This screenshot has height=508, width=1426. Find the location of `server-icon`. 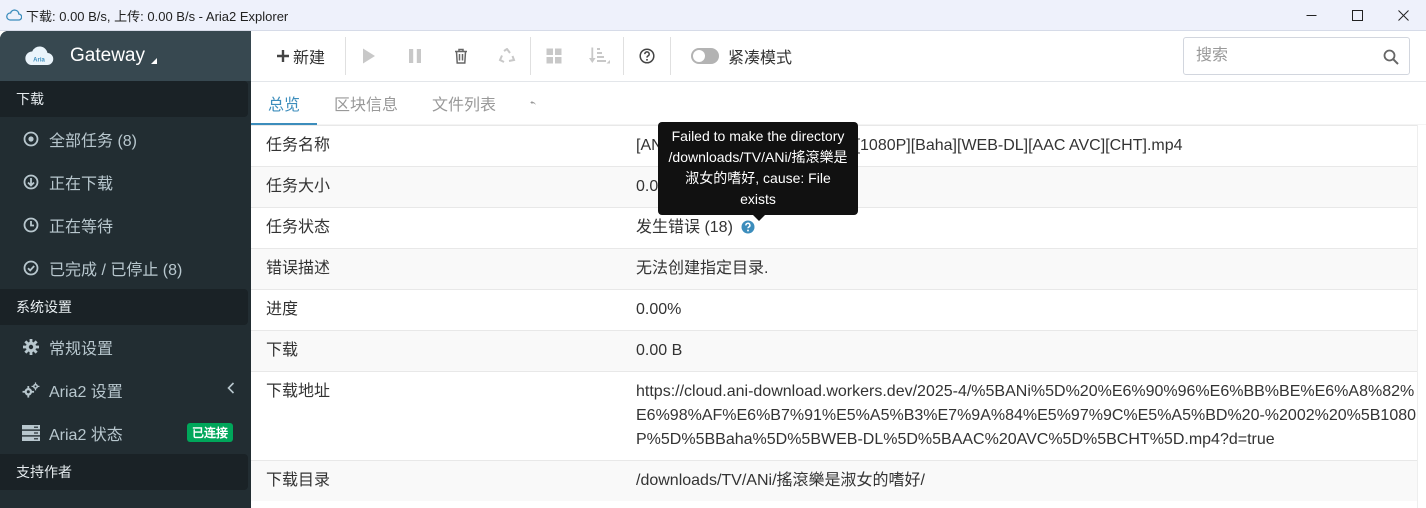

server-icon is located at coordinates (31, 433).